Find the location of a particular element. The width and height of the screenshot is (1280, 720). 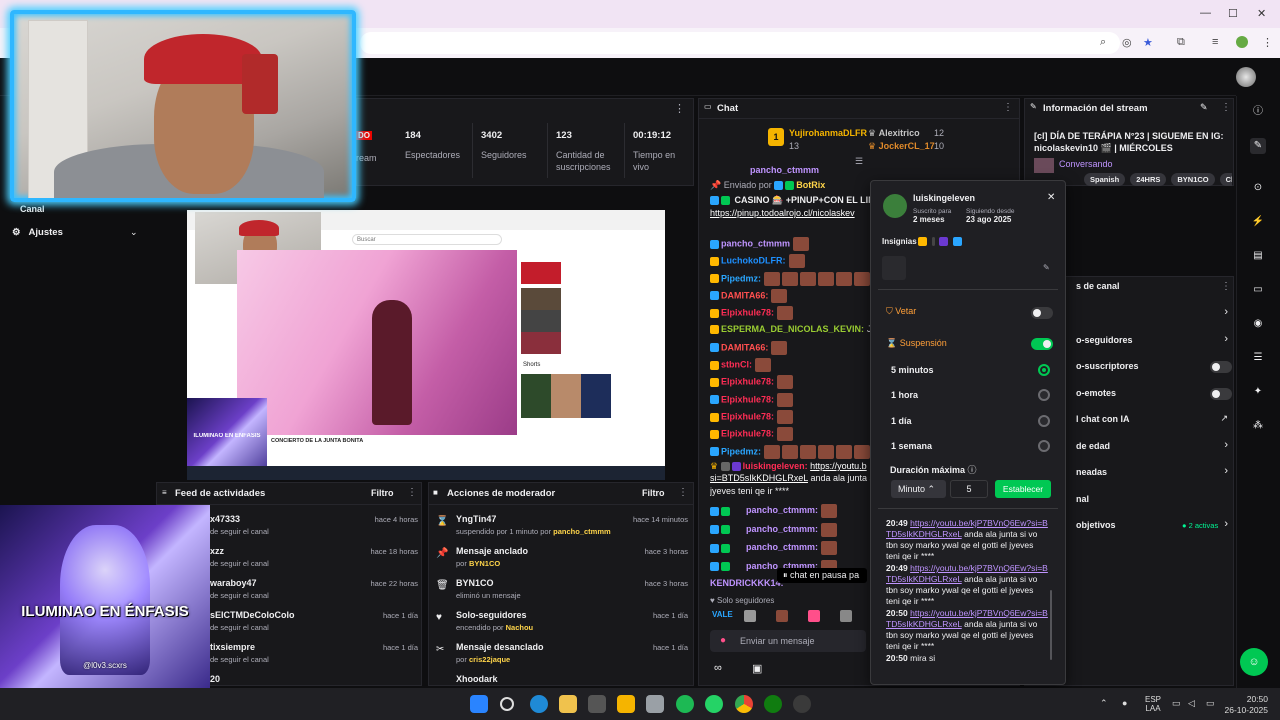

timeout-option: 1 semana is located at coordinates (972, 446).